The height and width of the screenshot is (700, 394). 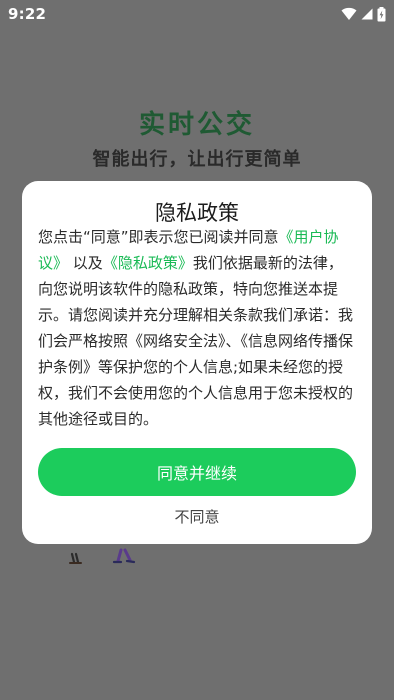 I want to click on cellular-signal-icon, so click(x=367, y=14).